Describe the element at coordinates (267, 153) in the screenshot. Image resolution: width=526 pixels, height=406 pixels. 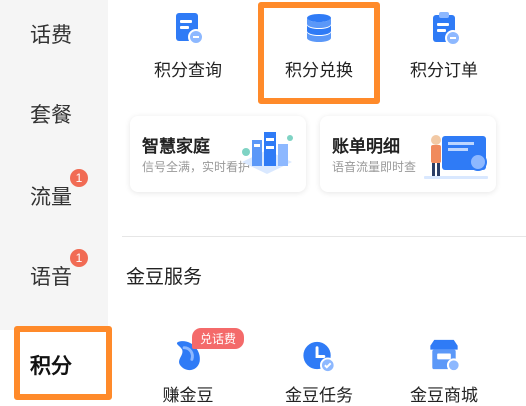
I see `smart-home-illustration` at that location.